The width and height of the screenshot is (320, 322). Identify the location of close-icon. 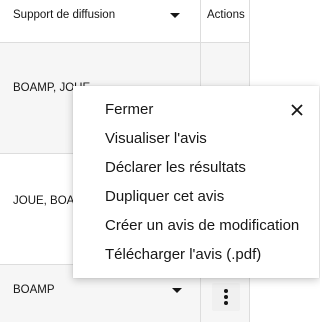
(297, 110).